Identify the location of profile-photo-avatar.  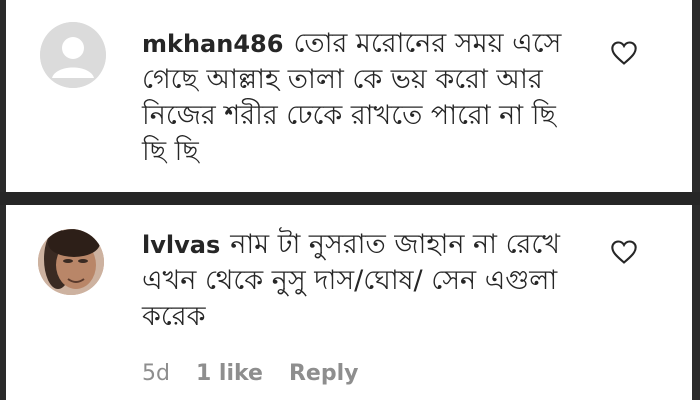
(71, 262).